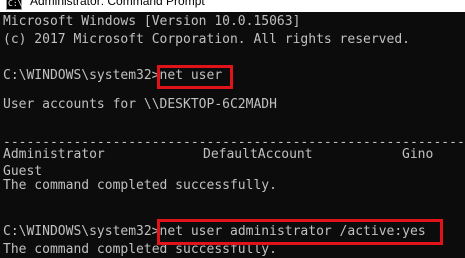 The image size is (465, 258). I want to click on cmd-icon: C:\, so click(14, 5).